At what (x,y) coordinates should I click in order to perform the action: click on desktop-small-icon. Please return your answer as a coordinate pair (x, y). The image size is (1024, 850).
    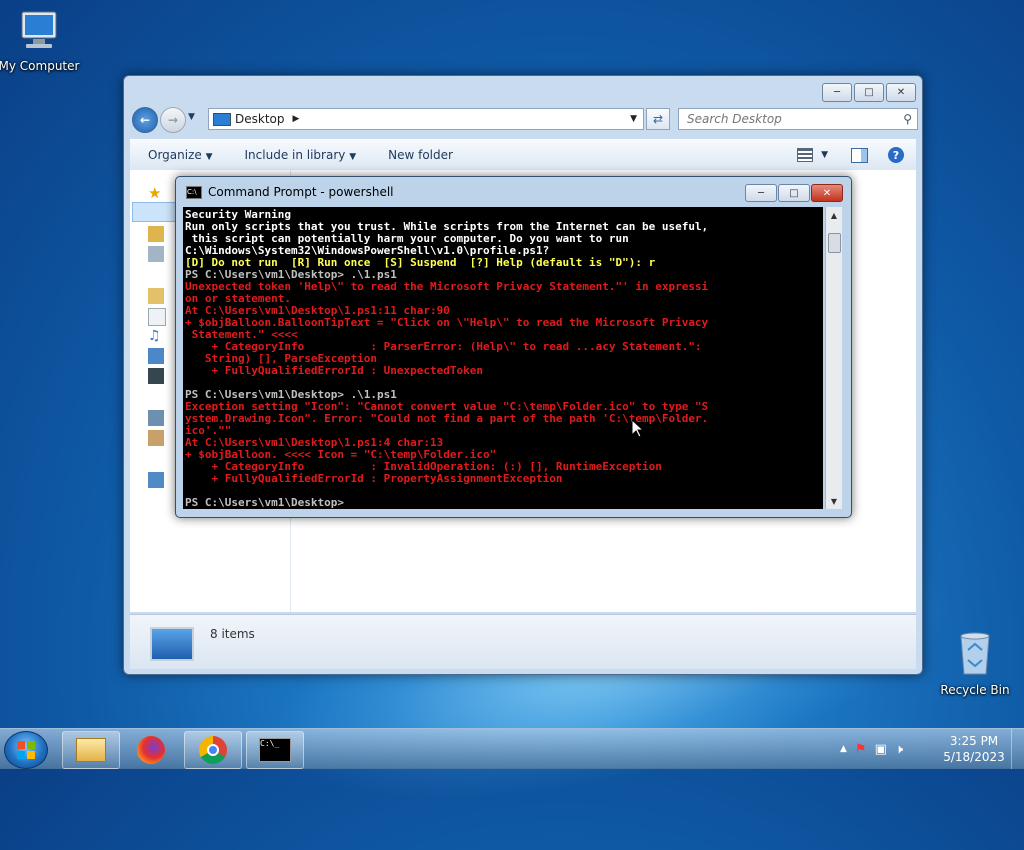
    Looking at the image, I should click on (222, 119).